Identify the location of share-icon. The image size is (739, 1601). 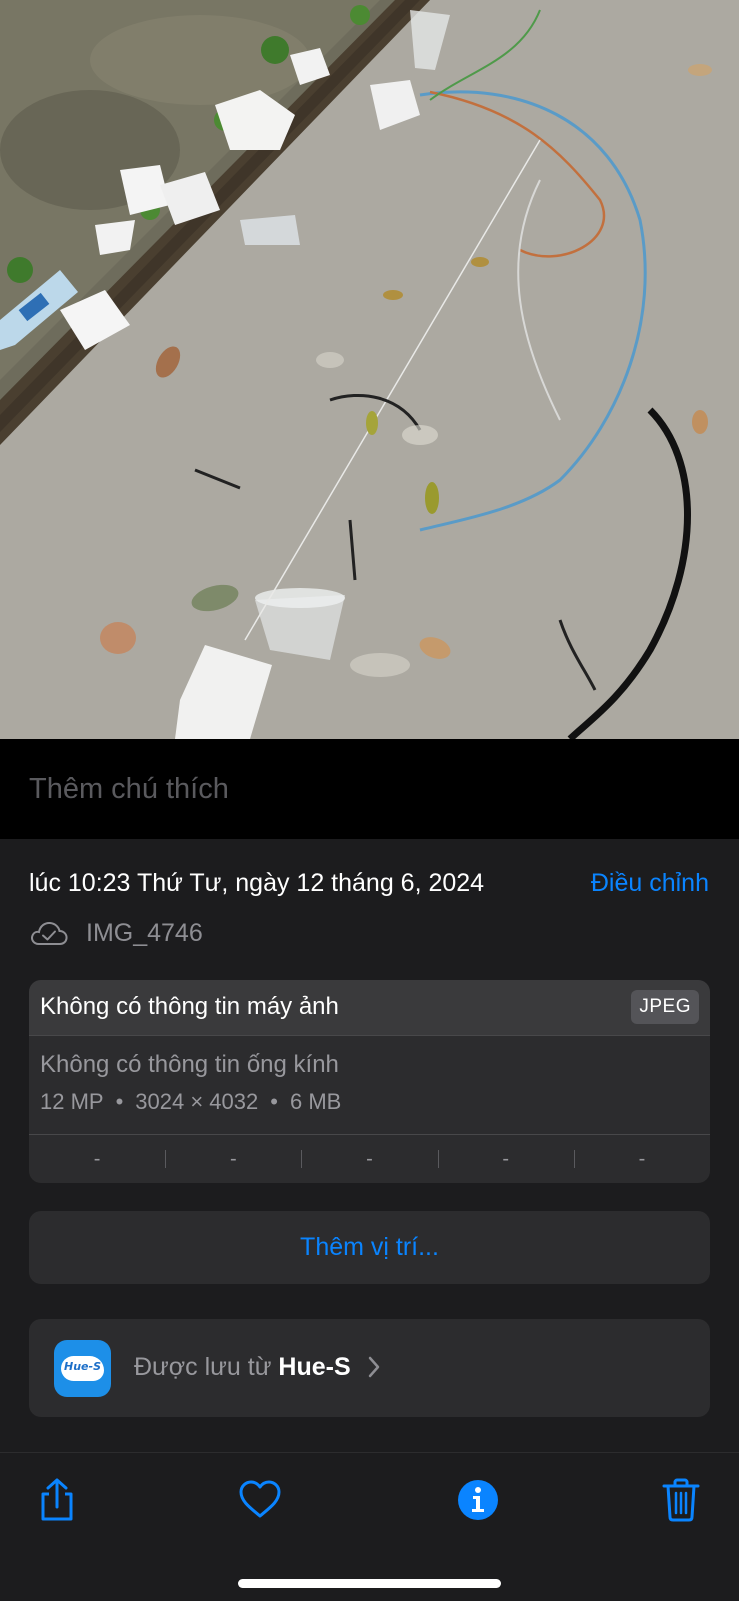
(57, 1500).